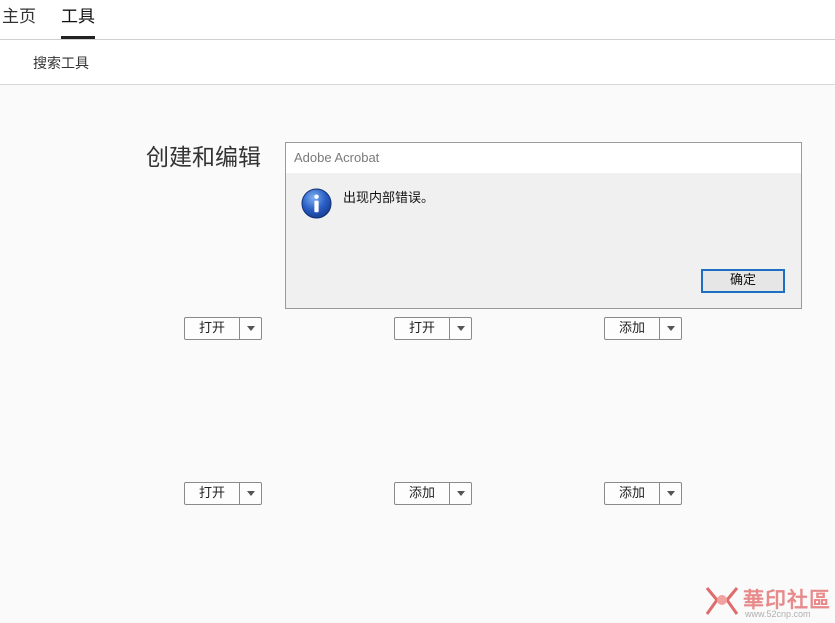  Describe the element at coordinates (743, 281) in the screenshot. I see `ok-button: 确定` at that location.